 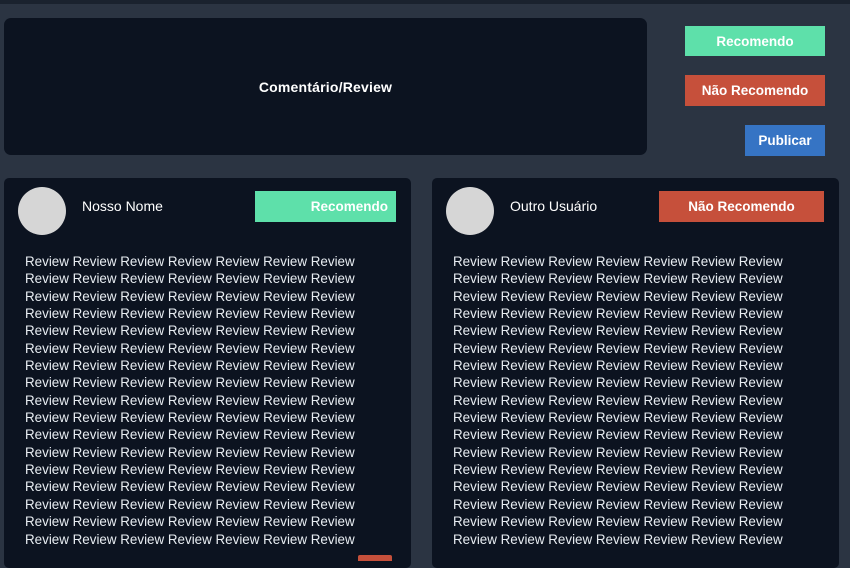 What do you see at coordinates (122, 206) in the screenshot?
I see `review-author-name: Nosso Nome` at bounding box center [122, 206].